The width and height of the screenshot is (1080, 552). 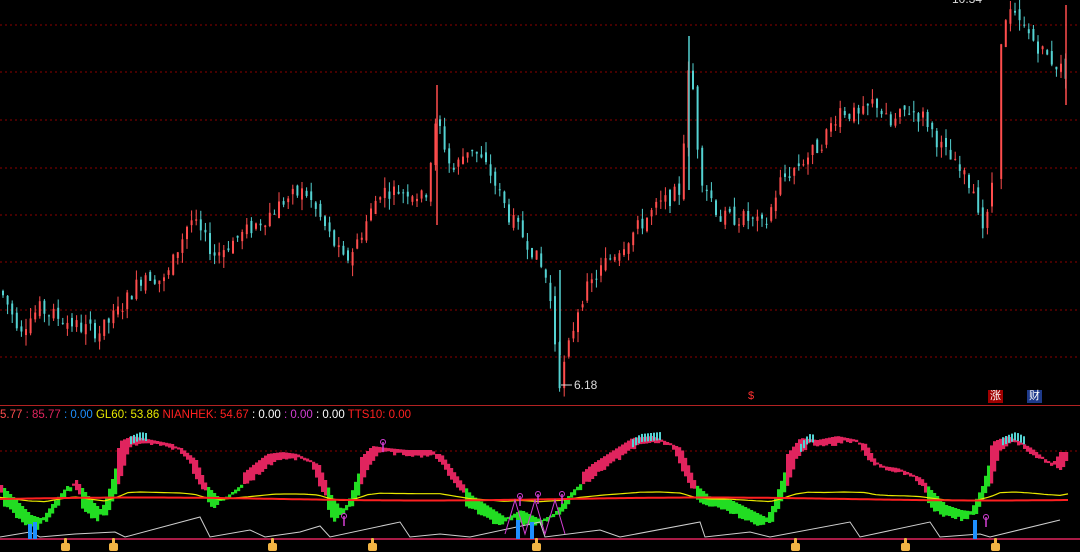 I want to click on hand-pointer-icon, so click(x=272, y=544).